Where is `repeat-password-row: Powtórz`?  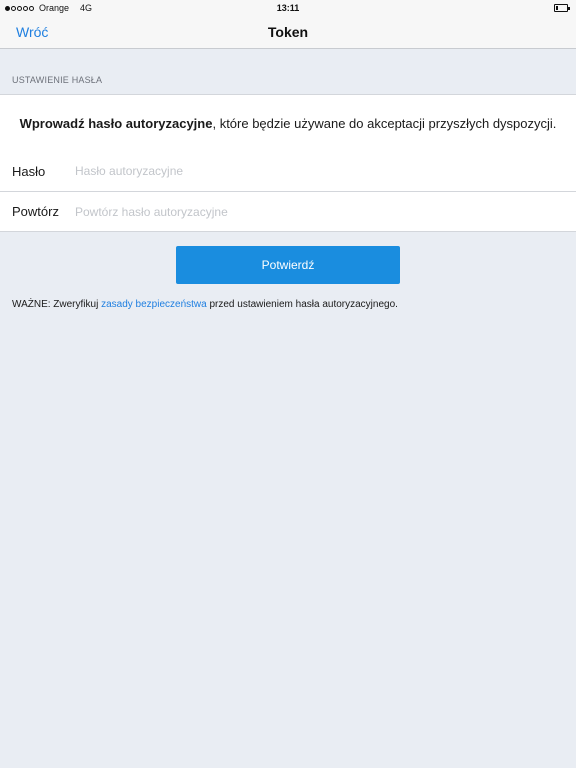
repeat-password-row: Powtórz is located at coordinates (288, 211).